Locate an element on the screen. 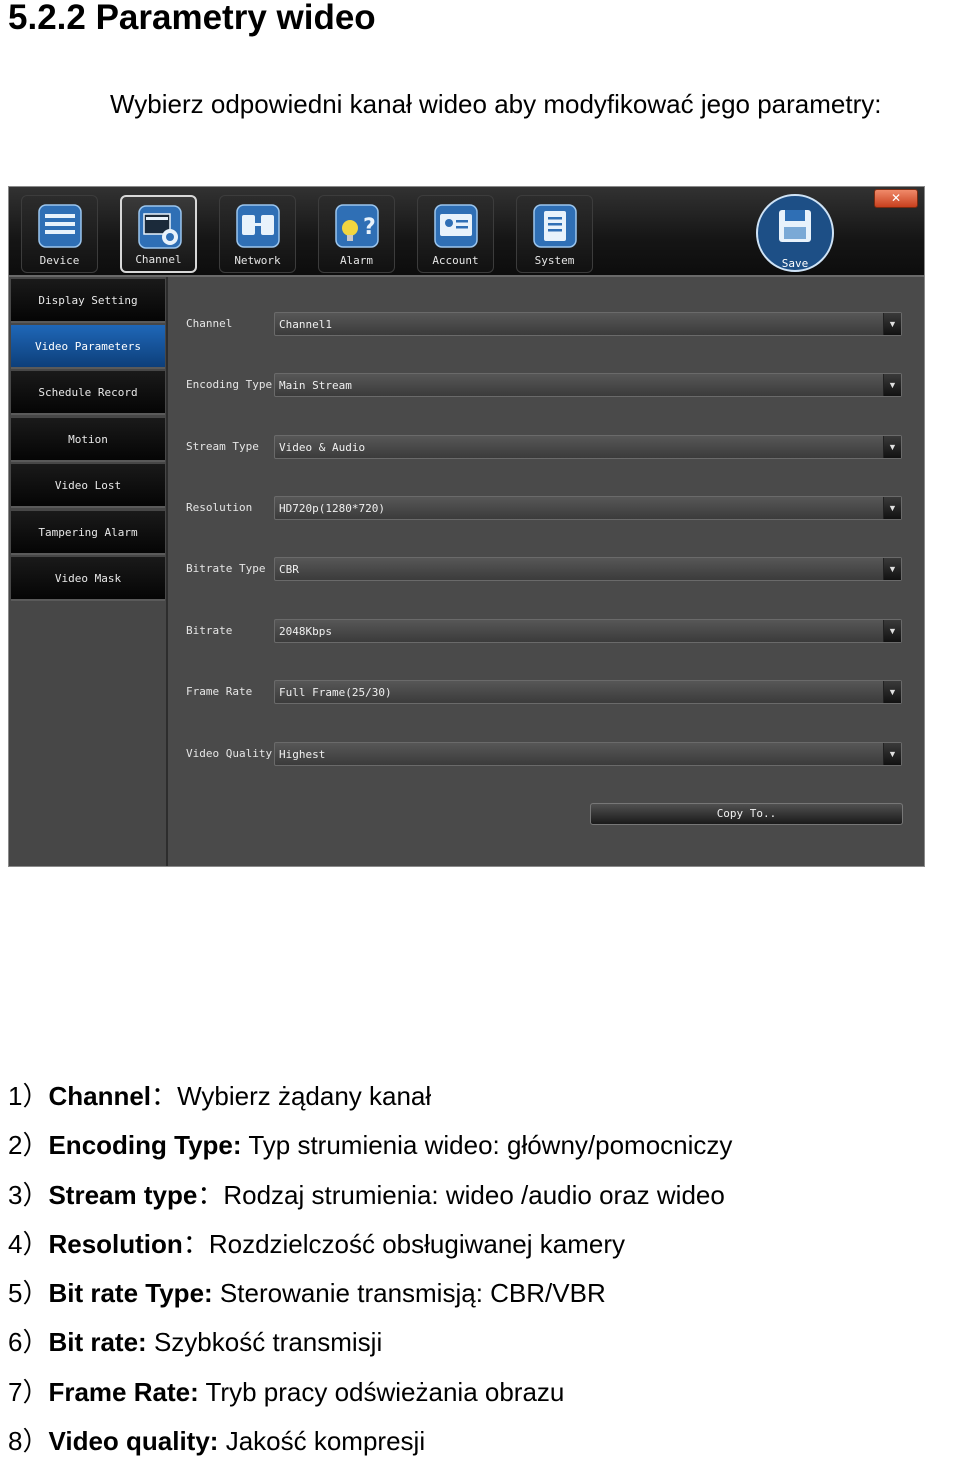  select-value: 2048Kbps is located at coordinates (305, 631).